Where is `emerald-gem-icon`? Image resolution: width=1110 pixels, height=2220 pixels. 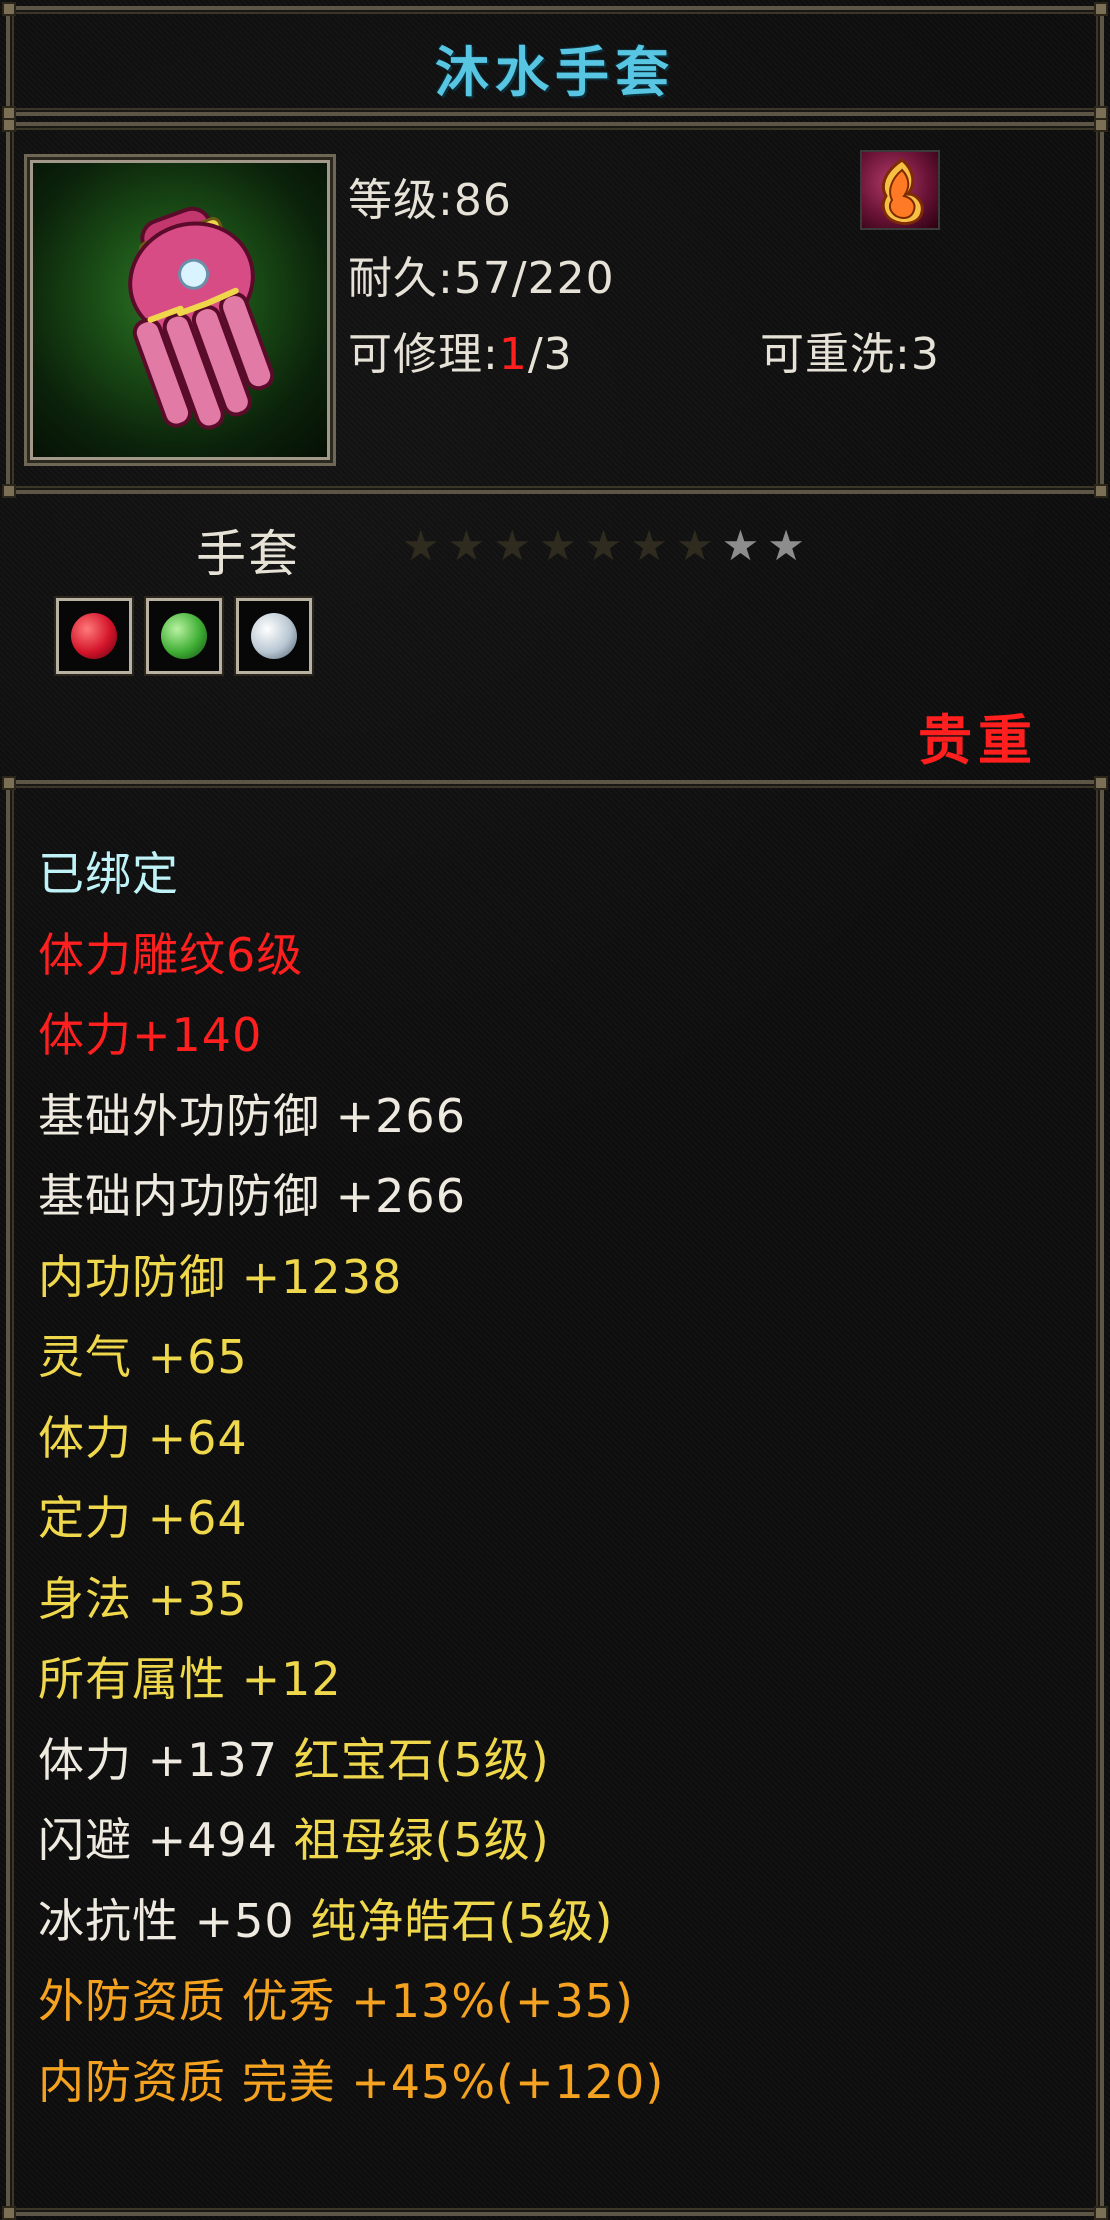 emerald-gem-icon is located at coordinates (184, 636).